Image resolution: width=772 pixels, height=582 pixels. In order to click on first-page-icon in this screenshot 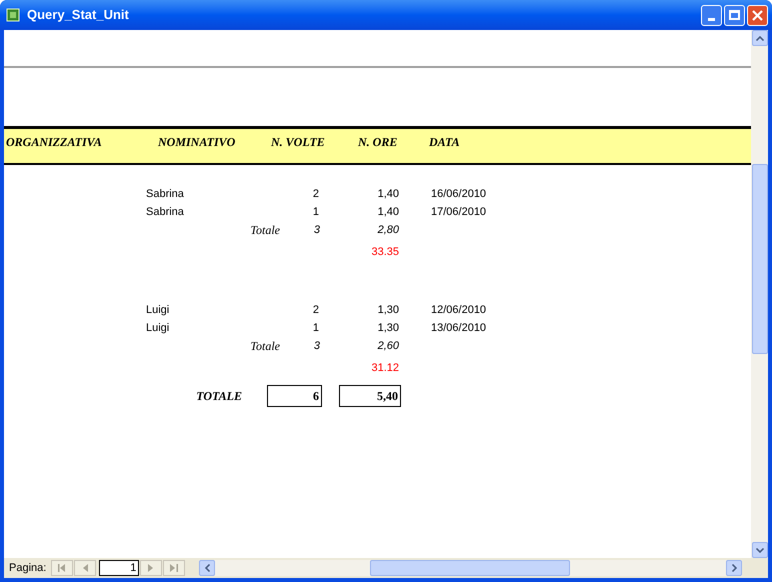, I will do `click(62, 568)`.